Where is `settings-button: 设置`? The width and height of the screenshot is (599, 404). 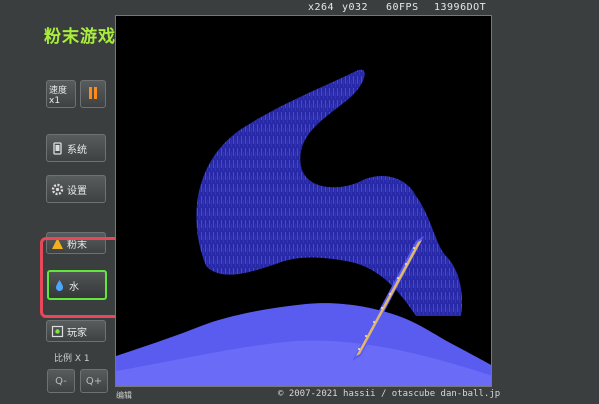
settings-button: 设置 is located at coordinates (76, 189).